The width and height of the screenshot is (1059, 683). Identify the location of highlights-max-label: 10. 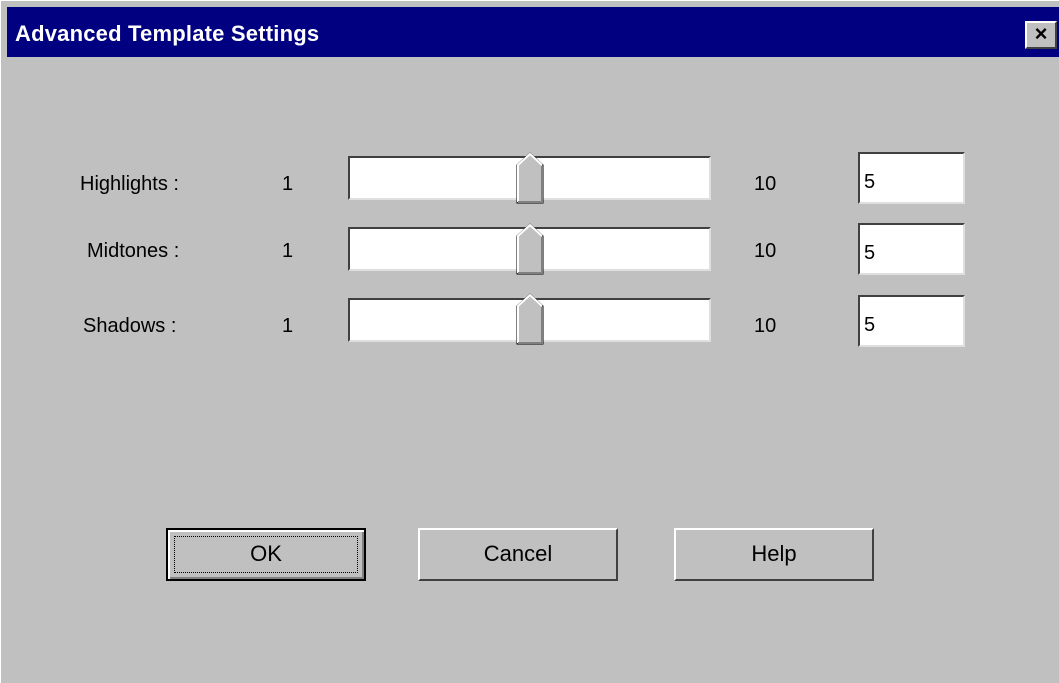
(765, 184).